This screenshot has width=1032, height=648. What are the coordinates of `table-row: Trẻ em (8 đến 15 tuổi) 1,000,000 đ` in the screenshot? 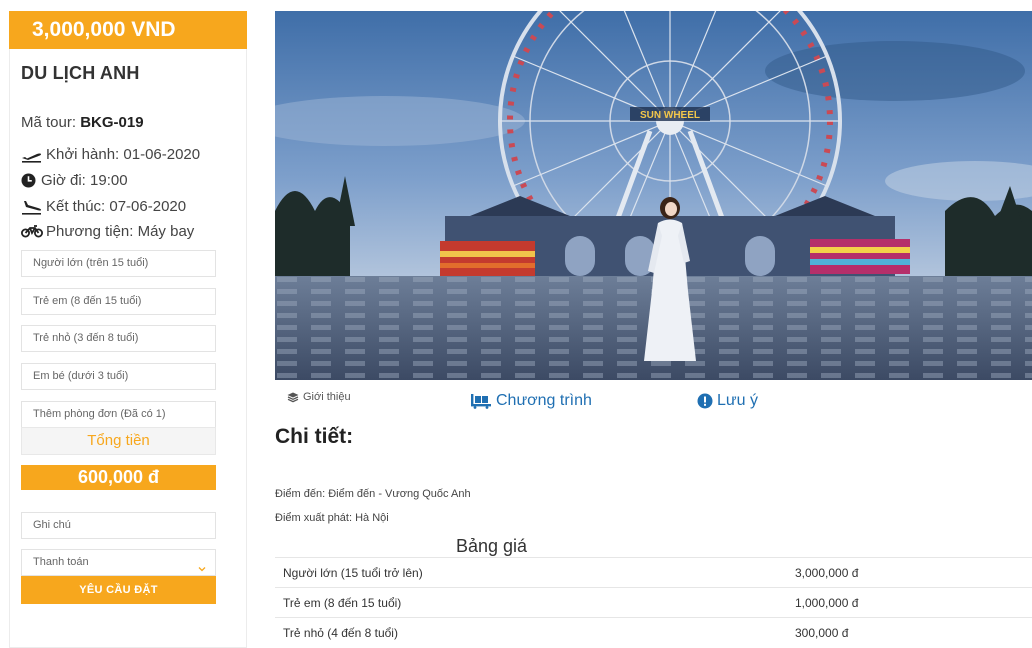 It's located at (653, 602).